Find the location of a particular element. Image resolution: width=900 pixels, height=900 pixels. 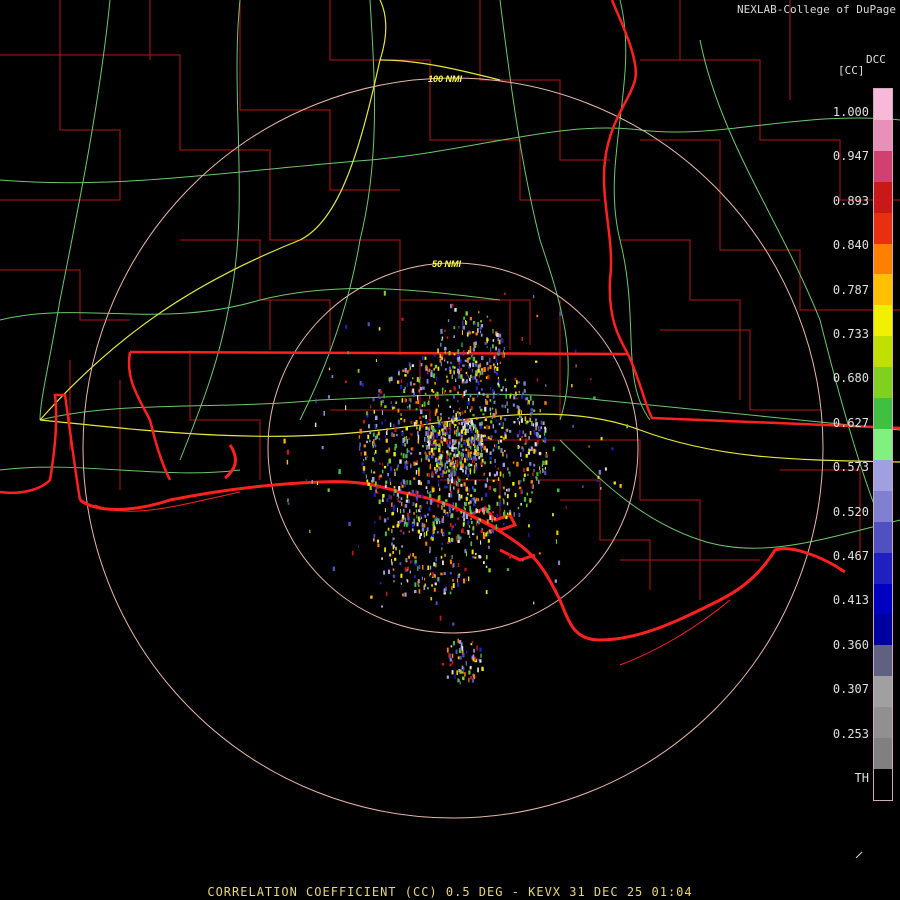

color-scale-tick: 0.680 is located at coordinates (850, 378).